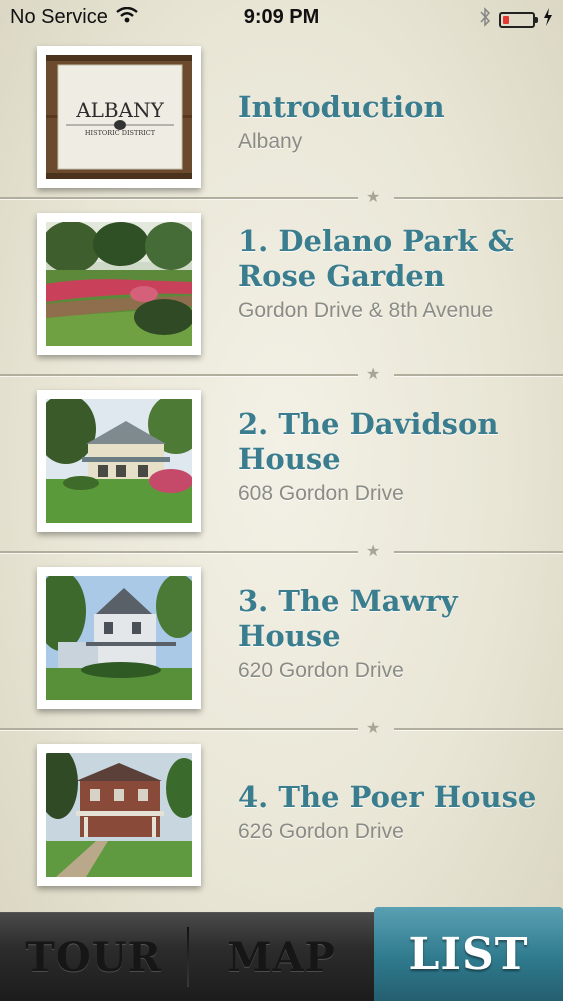 This screenshot has width=563, height=1001. What do you see at coordinates (281, 957) in the screenshot?
I see `tab-map: MAP` at bounding box center [281, 957].